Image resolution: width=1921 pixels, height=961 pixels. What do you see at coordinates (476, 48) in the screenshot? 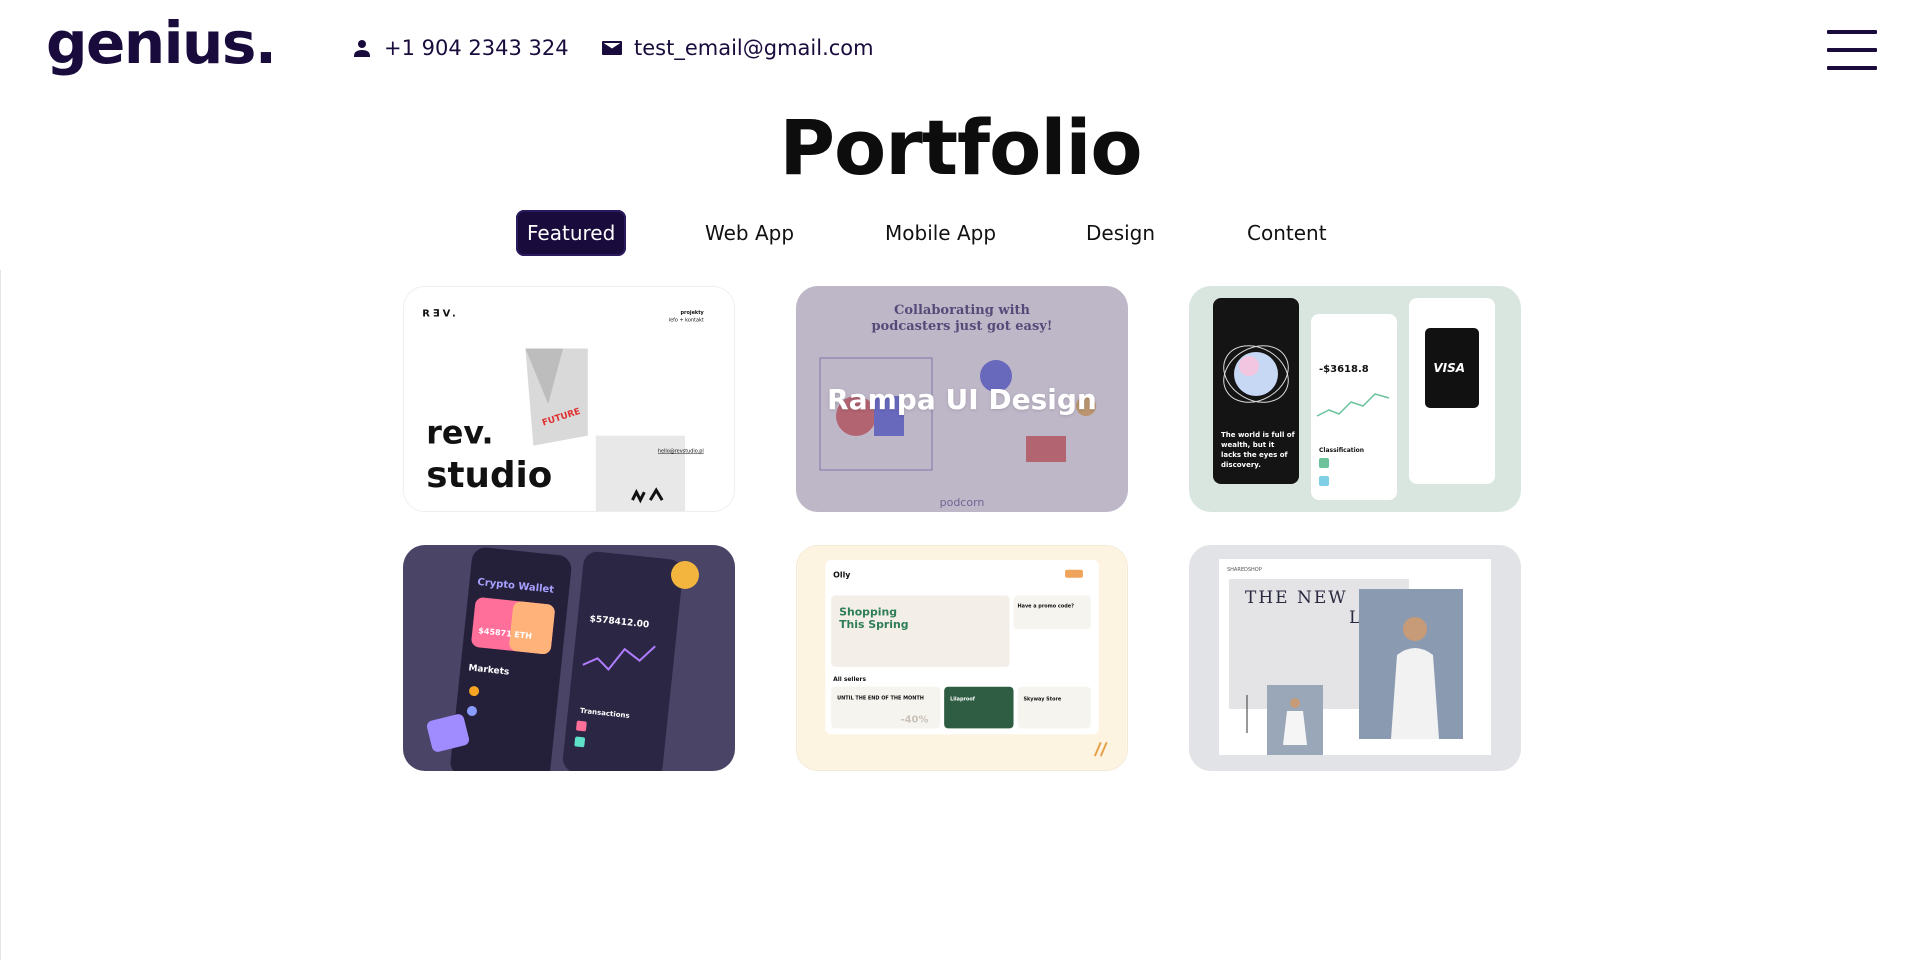
I see `phone-number: +1 904 2343 324` at bounding box center [476, 48].